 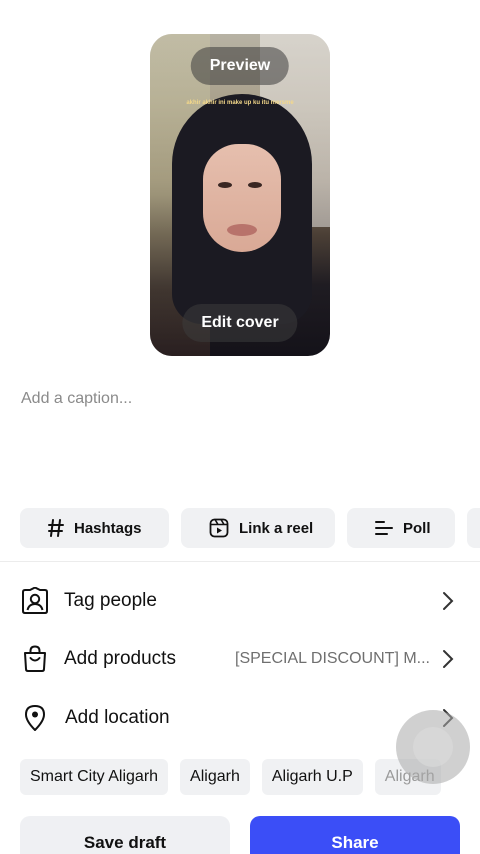 I want to click on add-products-label: Add products, so click(x=120, y=658).